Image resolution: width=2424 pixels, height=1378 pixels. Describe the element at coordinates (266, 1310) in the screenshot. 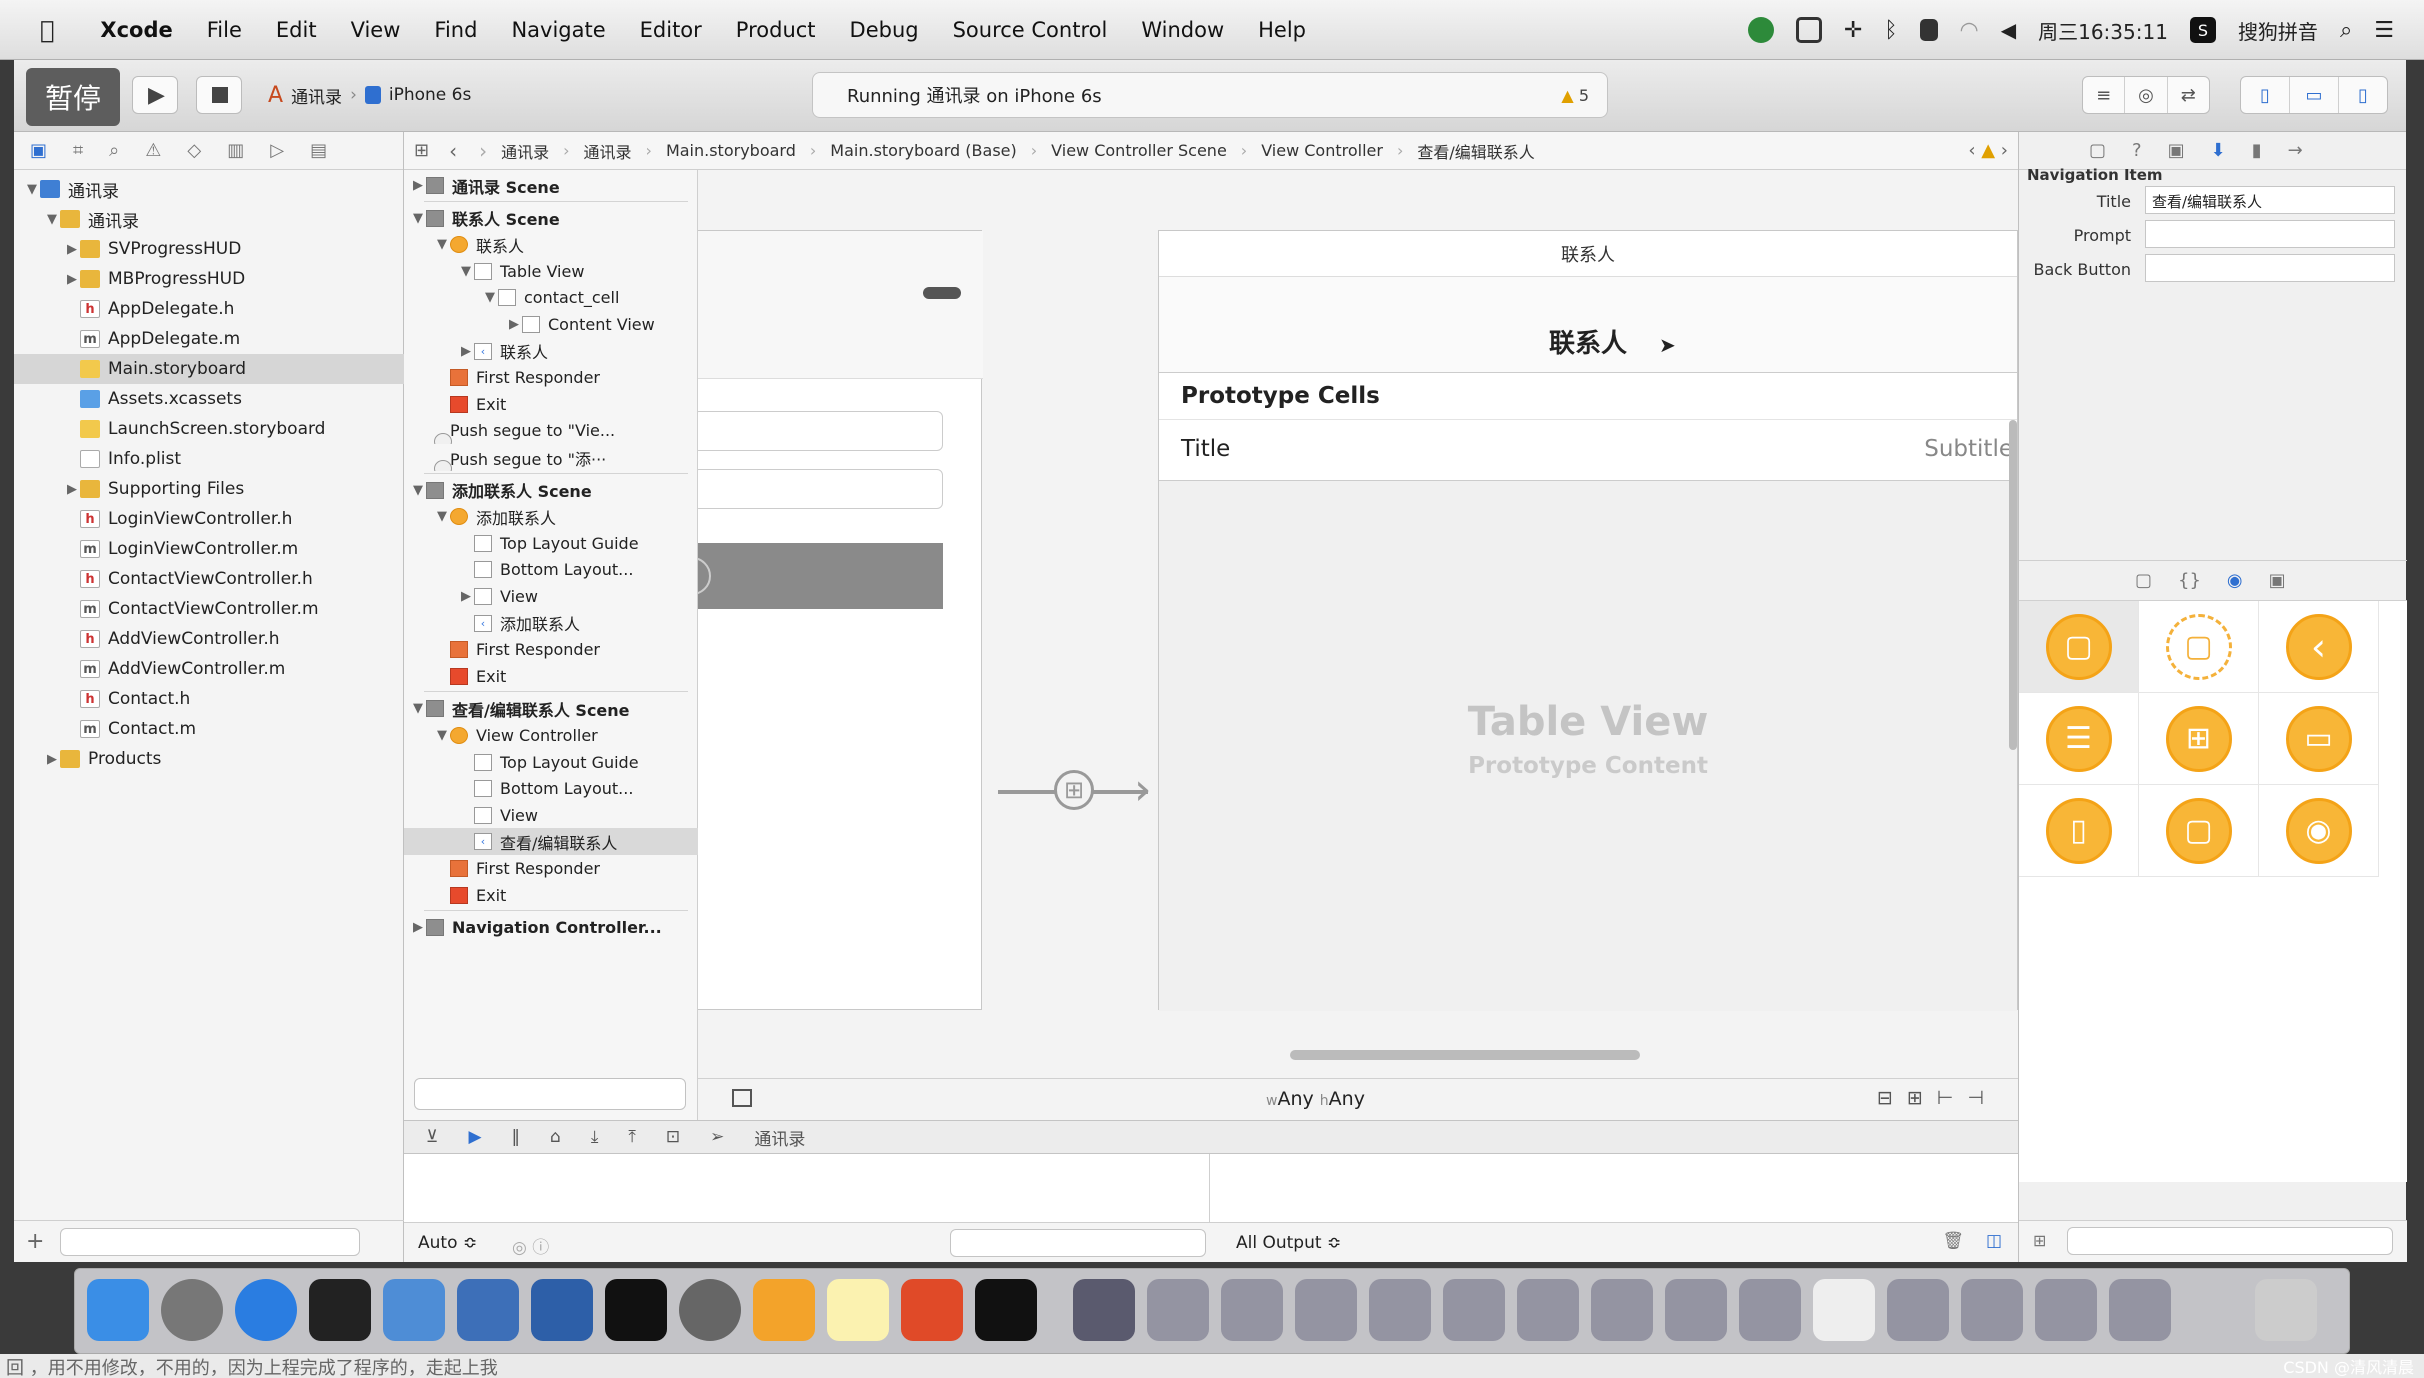

I see `safari-icon` at that location.